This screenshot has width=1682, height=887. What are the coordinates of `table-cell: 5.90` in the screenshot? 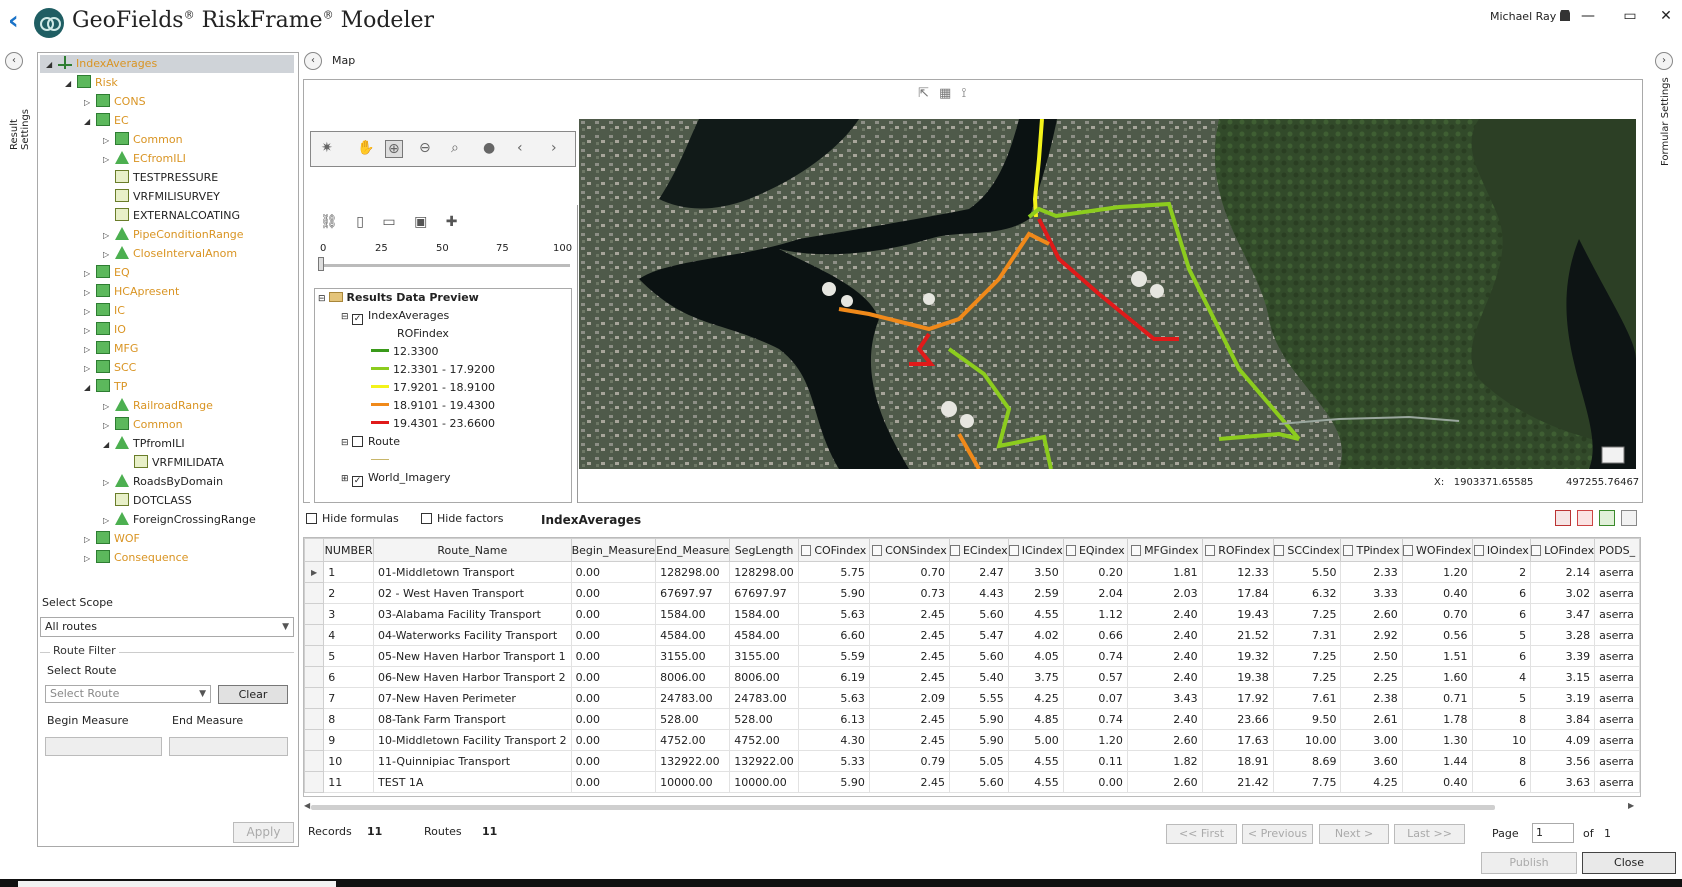 It's located at (978, 719).